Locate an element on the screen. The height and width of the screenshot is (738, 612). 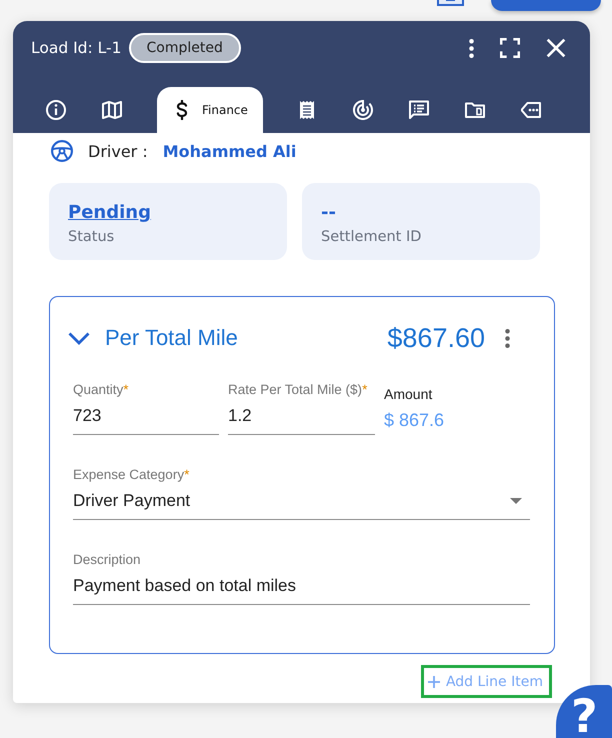
help-button: ? is located at coordinates (584, 711).